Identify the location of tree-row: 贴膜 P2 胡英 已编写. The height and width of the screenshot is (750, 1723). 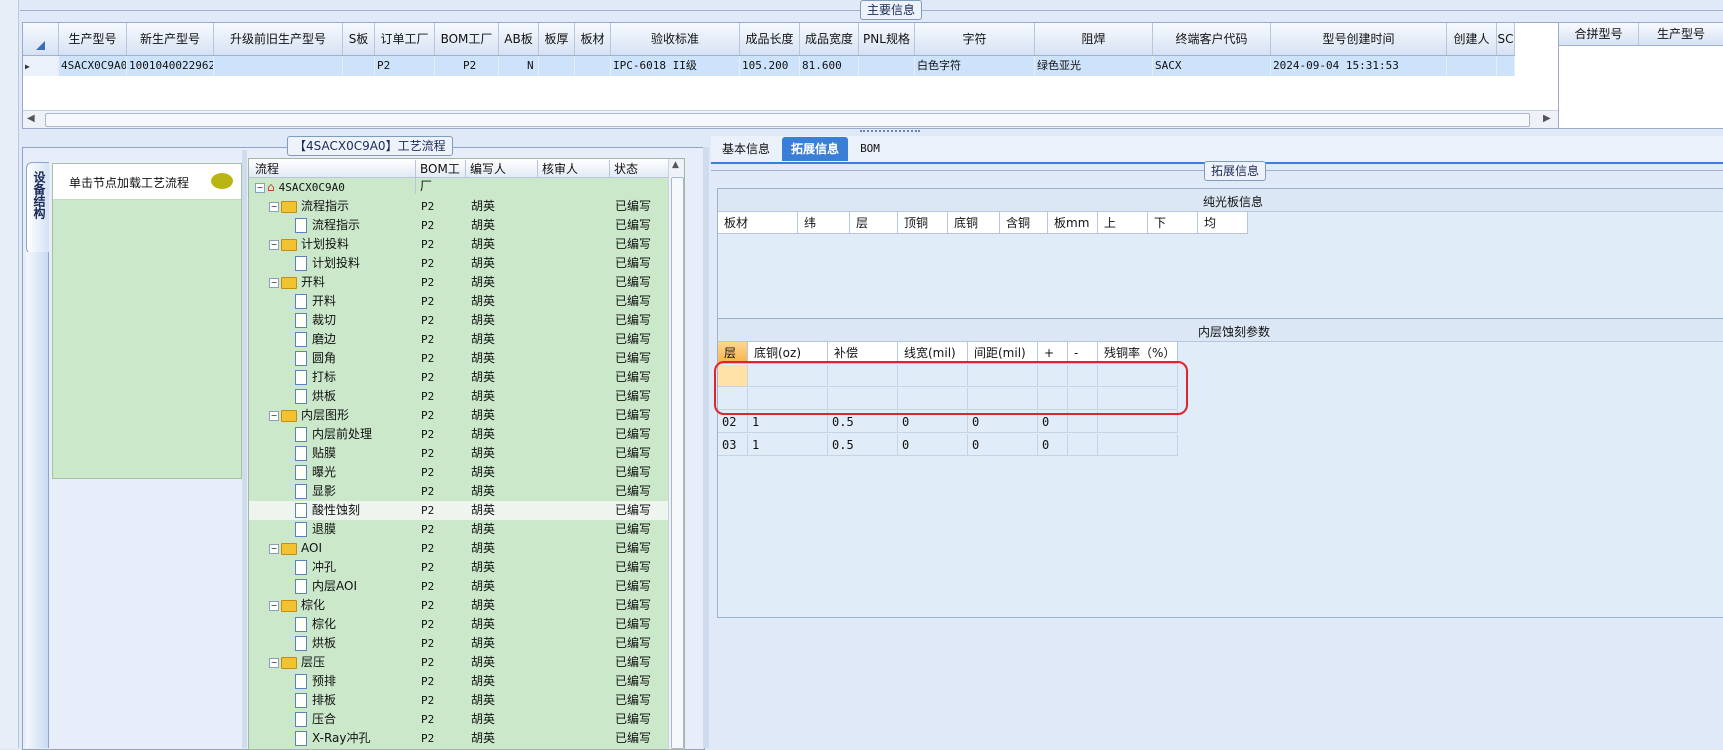
(459, 453).